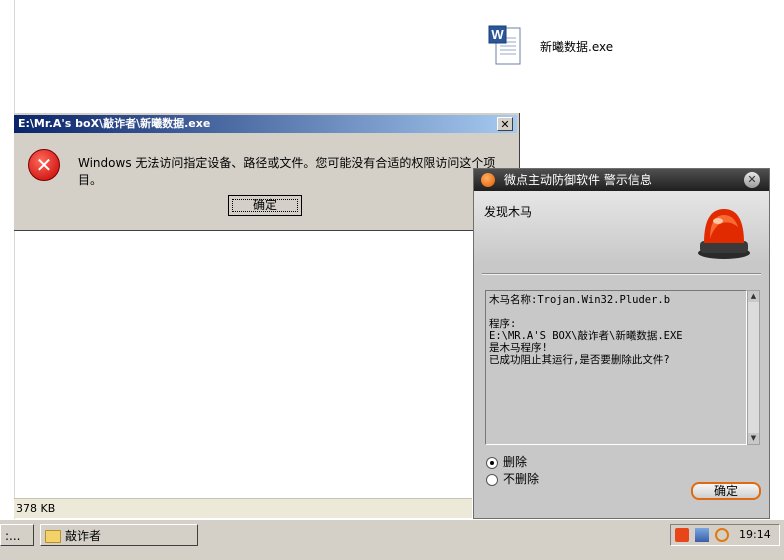 Image resolution: width=784 pixels, height=560 pixels. Describe the element at coordinates (616, 312) in the screenshot. I see `detail-line` at that location.